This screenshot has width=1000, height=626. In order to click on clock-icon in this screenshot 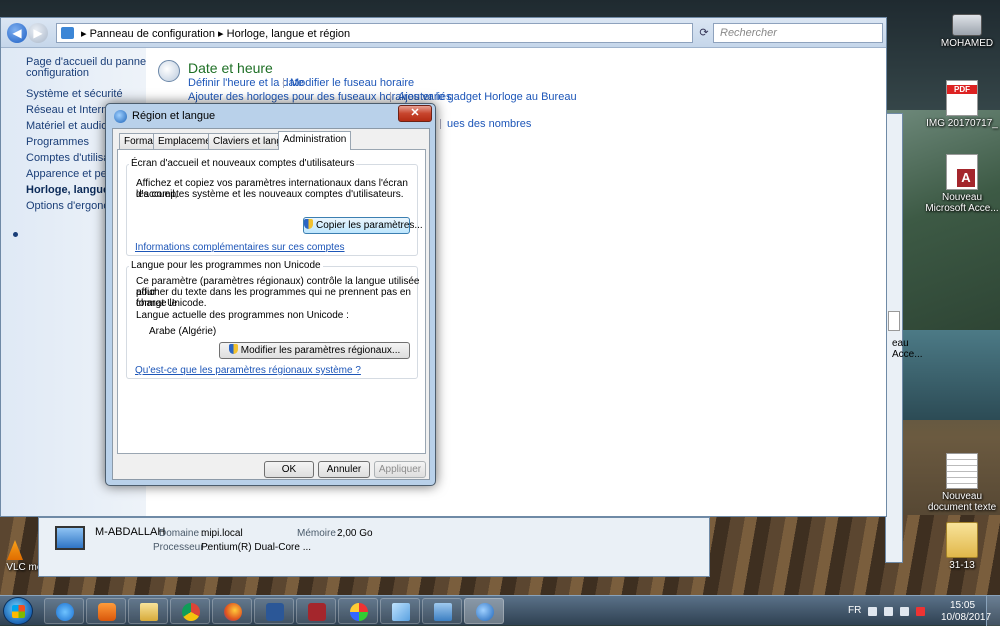, I will do `click(169, 71)`.